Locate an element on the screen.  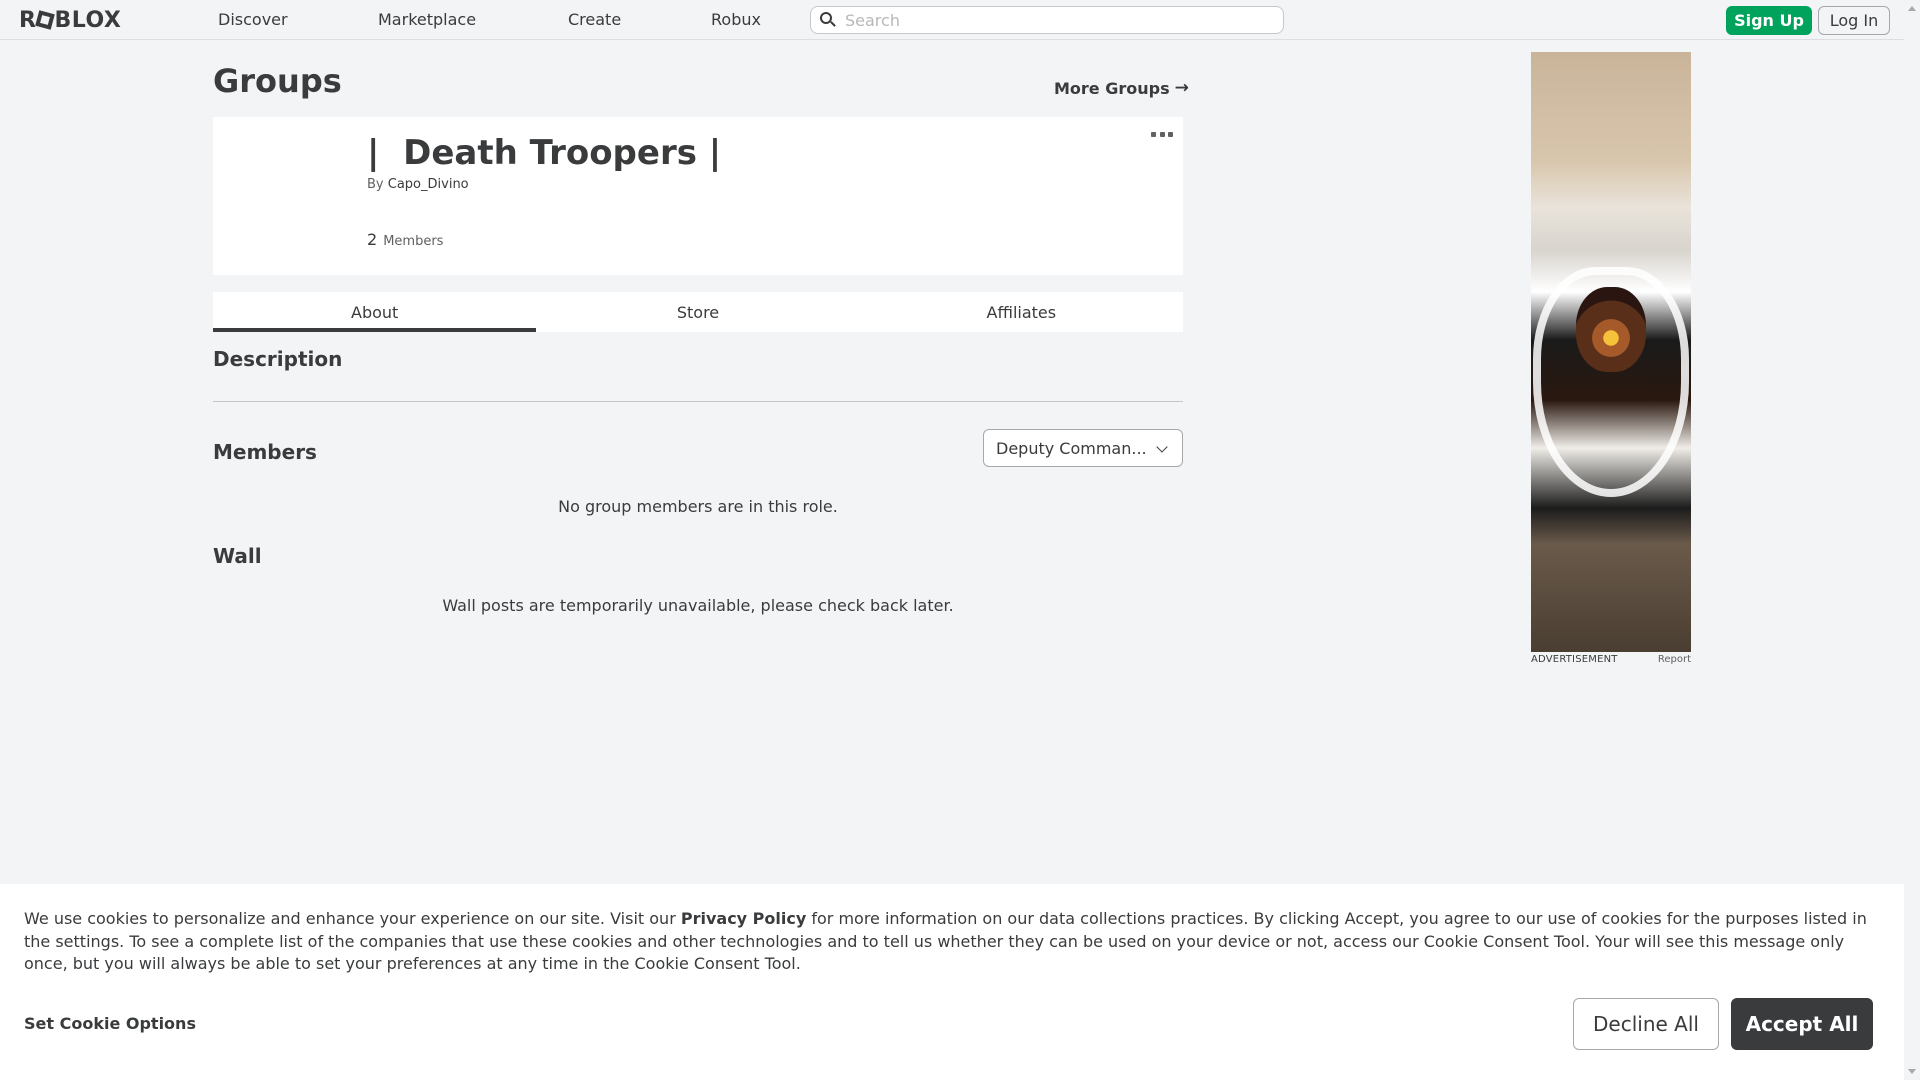
more-groups-link: More Groups → is located at coordinates (1121, 88).